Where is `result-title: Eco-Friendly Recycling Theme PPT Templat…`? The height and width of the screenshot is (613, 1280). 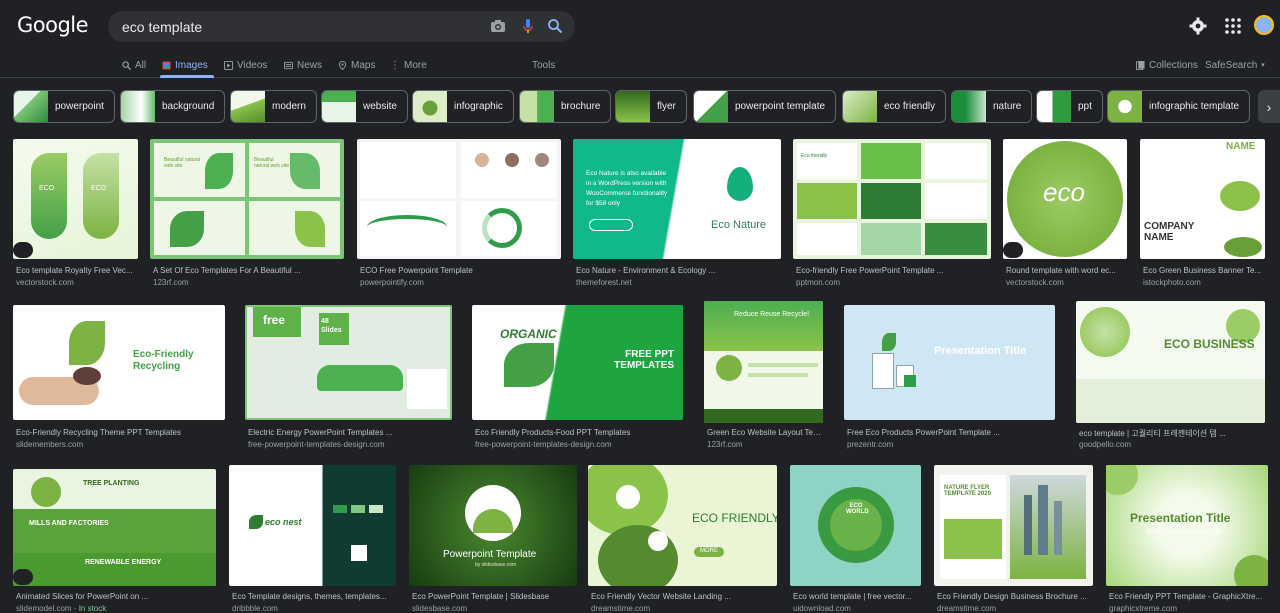 result-title: Eco-Friendly Recycling Theme PPT Templat… is located at coordinates (121, 432).